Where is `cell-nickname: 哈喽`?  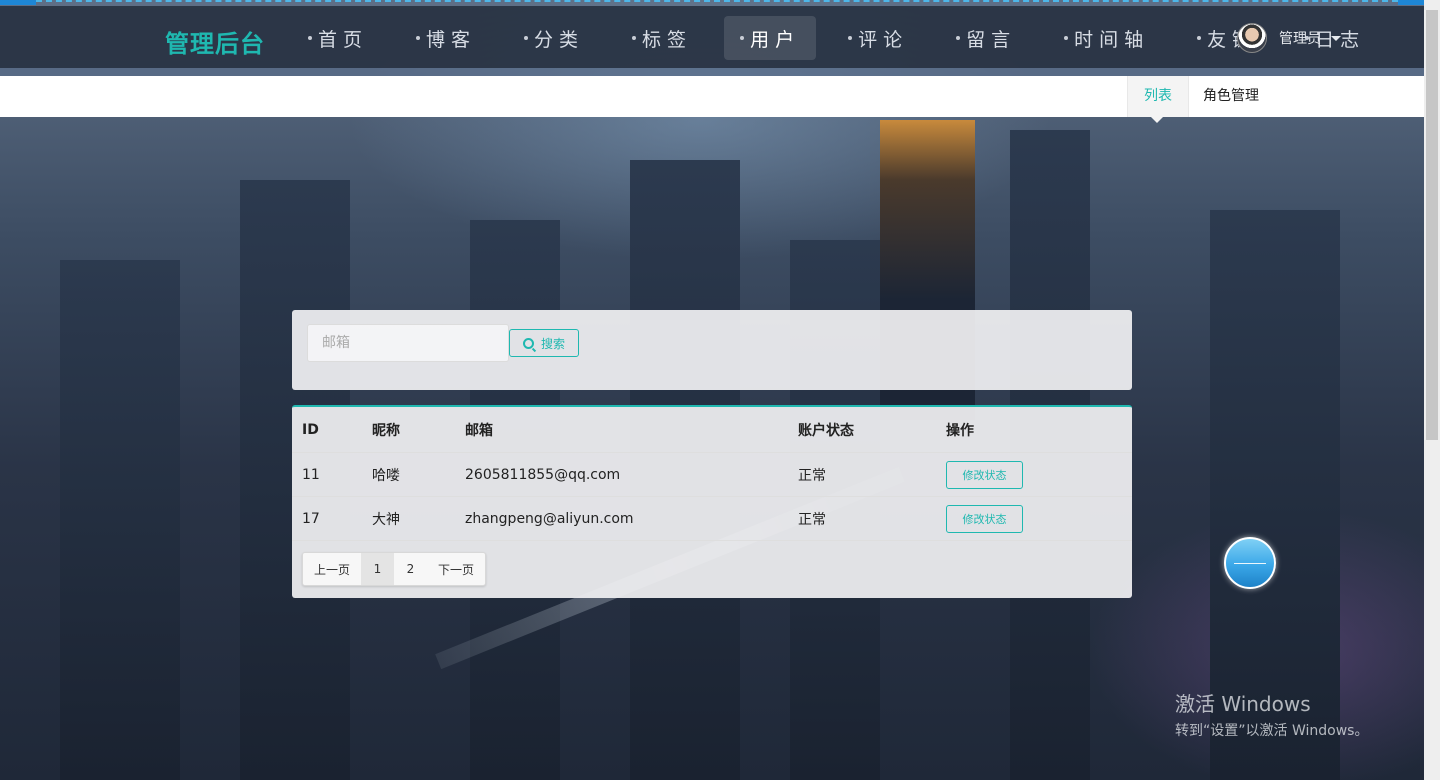
cell-nickname: 哈喽 is located at coordinates (386, 475).